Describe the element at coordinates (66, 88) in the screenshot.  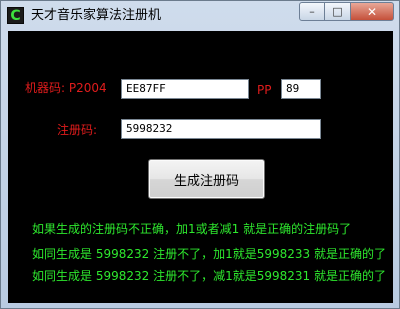
I see `machine-code-label: 机器码: P2004` at that location.